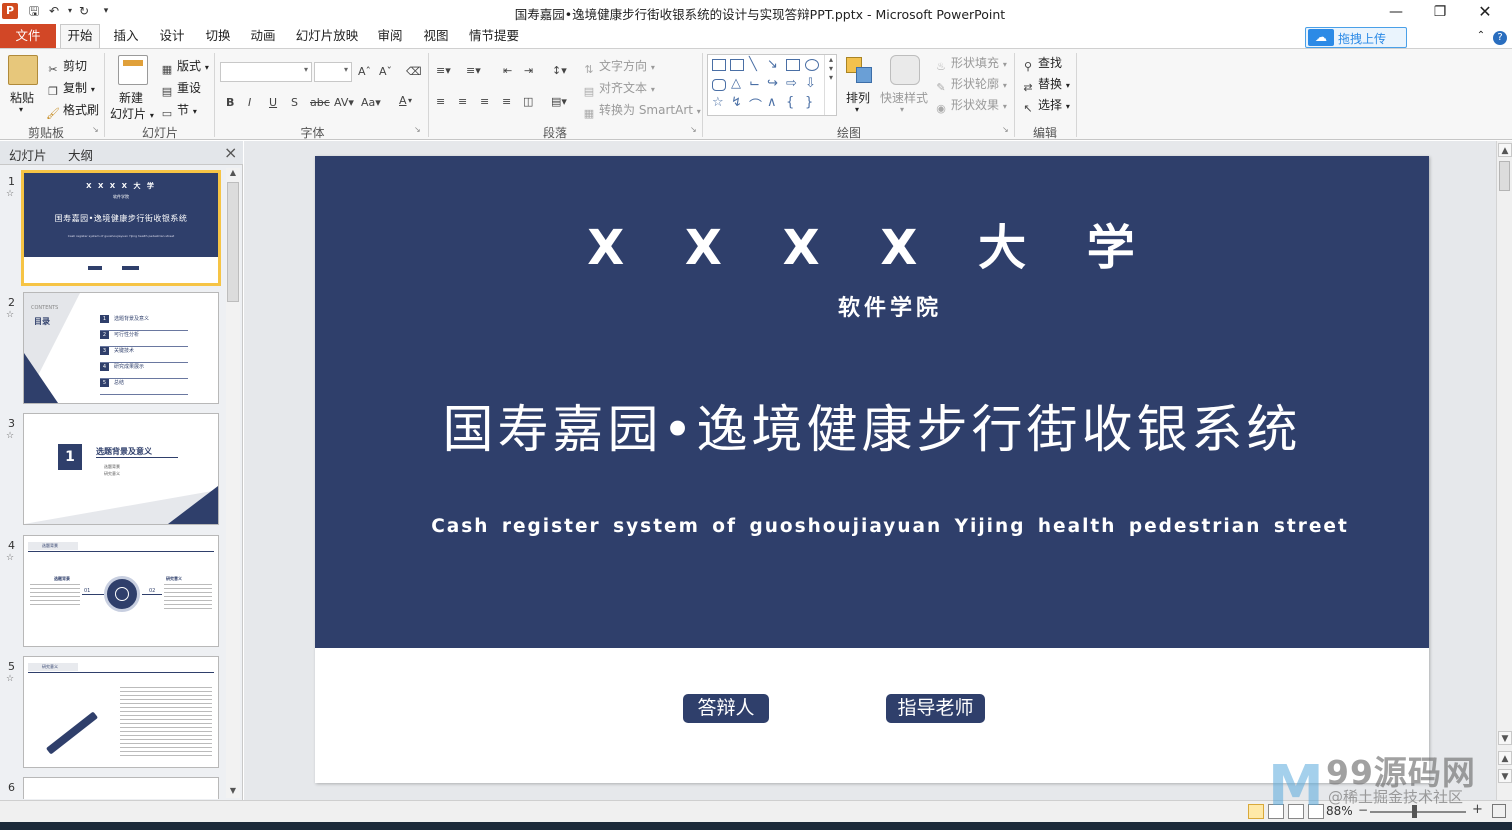 This screenshot has width=1512, height=830. I want to click on shape-rectangle-icon, so click(793, 65).